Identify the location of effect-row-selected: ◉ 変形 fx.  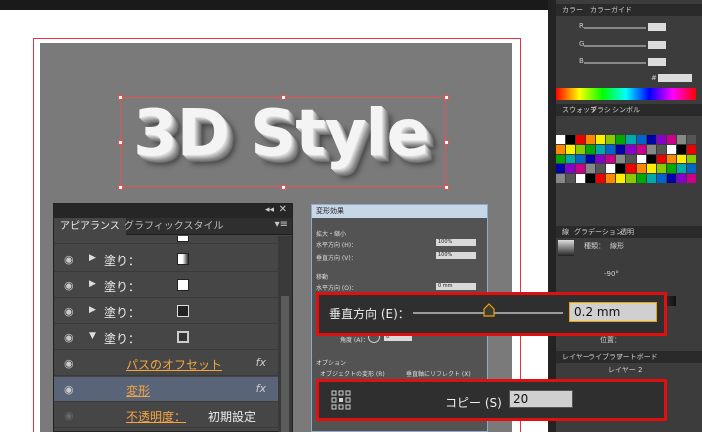
(166, 389).